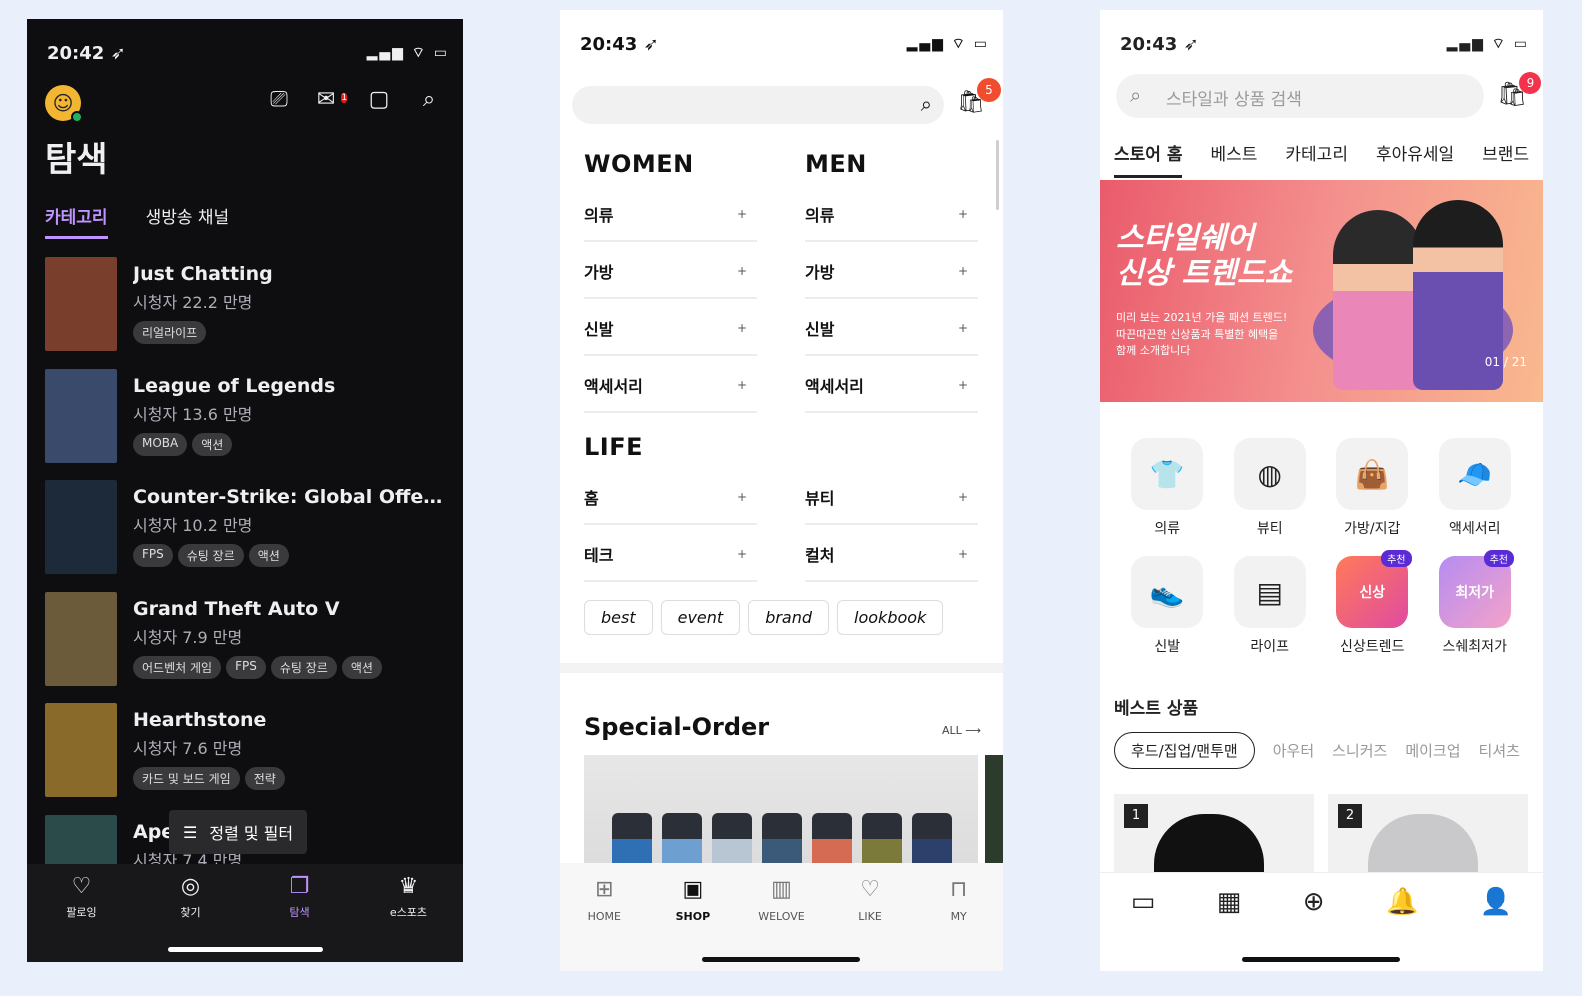 This screenshot has width=1582, height=996. What do you see at coordinates (249, 424) in the screenshot?
I see `category-list-item: League of Legends 시청자 13.6 만명 MOBA 액션` at bounding box center [249, 424].